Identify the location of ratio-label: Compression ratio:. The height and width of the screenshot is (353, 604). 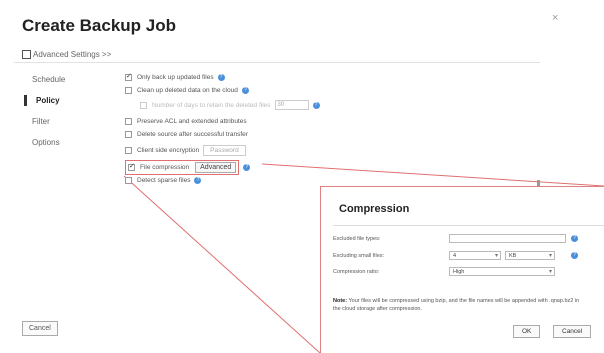
(356, 272).